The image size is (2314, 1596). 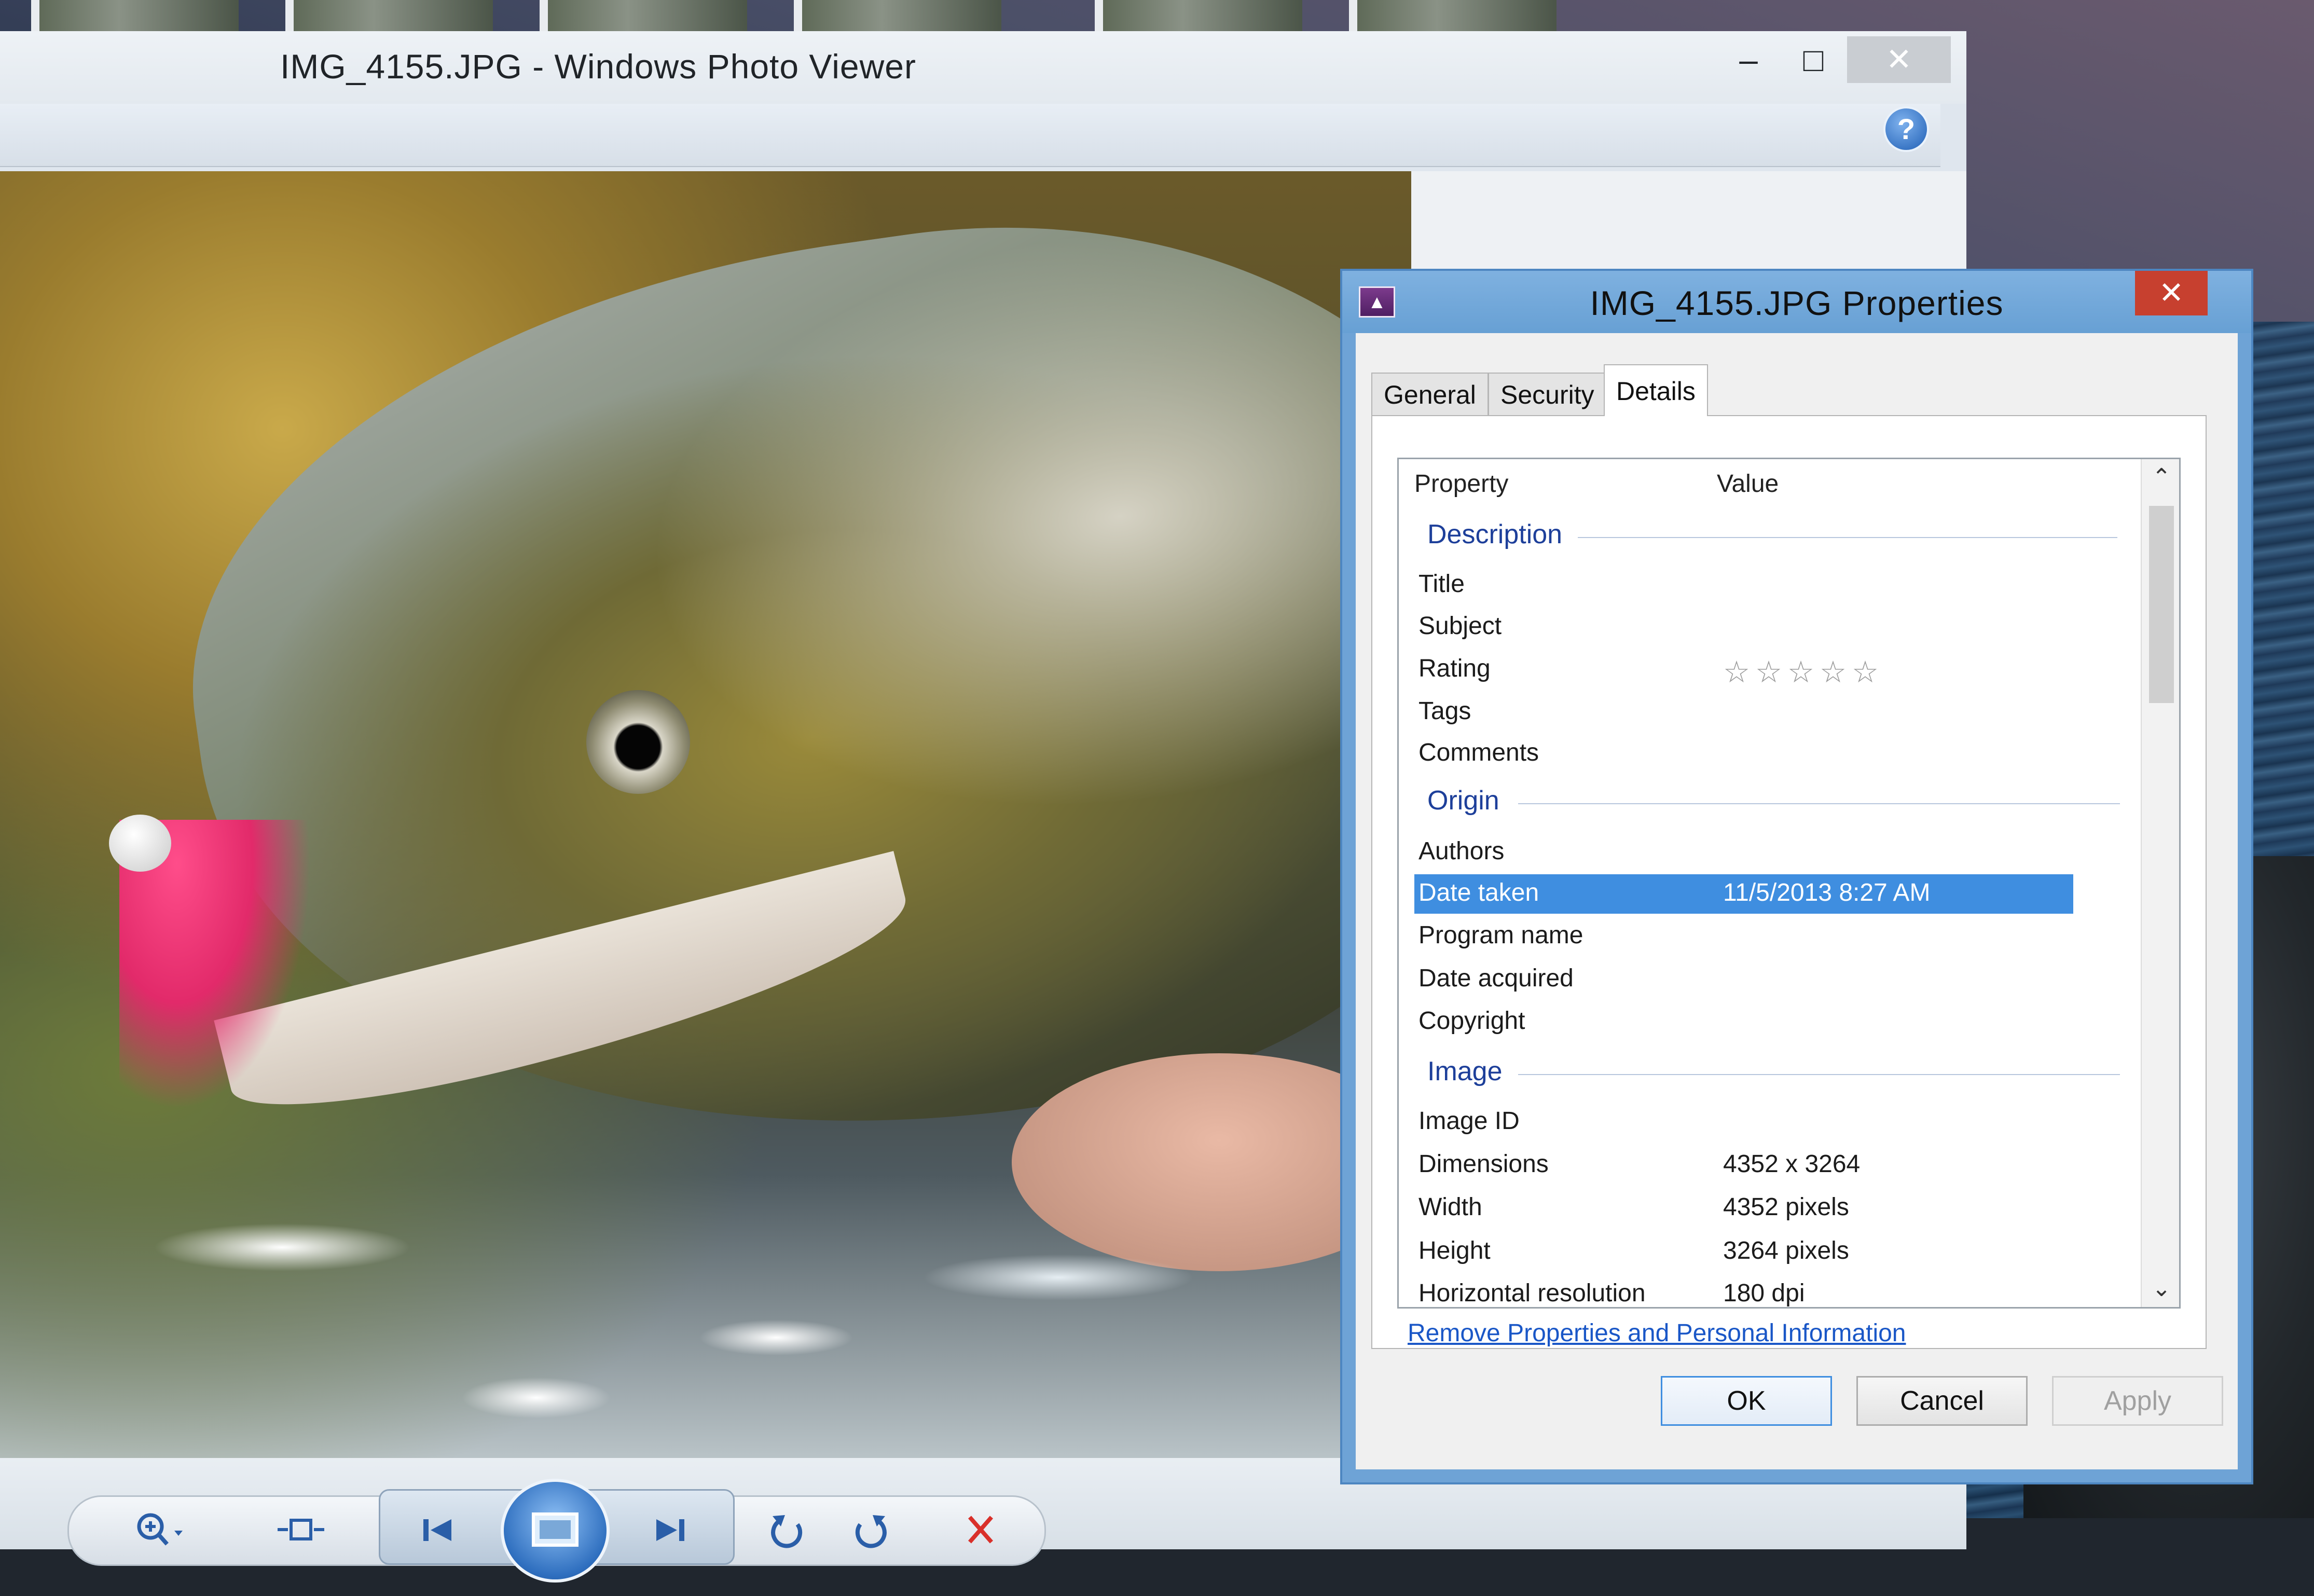 I want to click on row-program-name: Program name, so click(x=1744, y=936).